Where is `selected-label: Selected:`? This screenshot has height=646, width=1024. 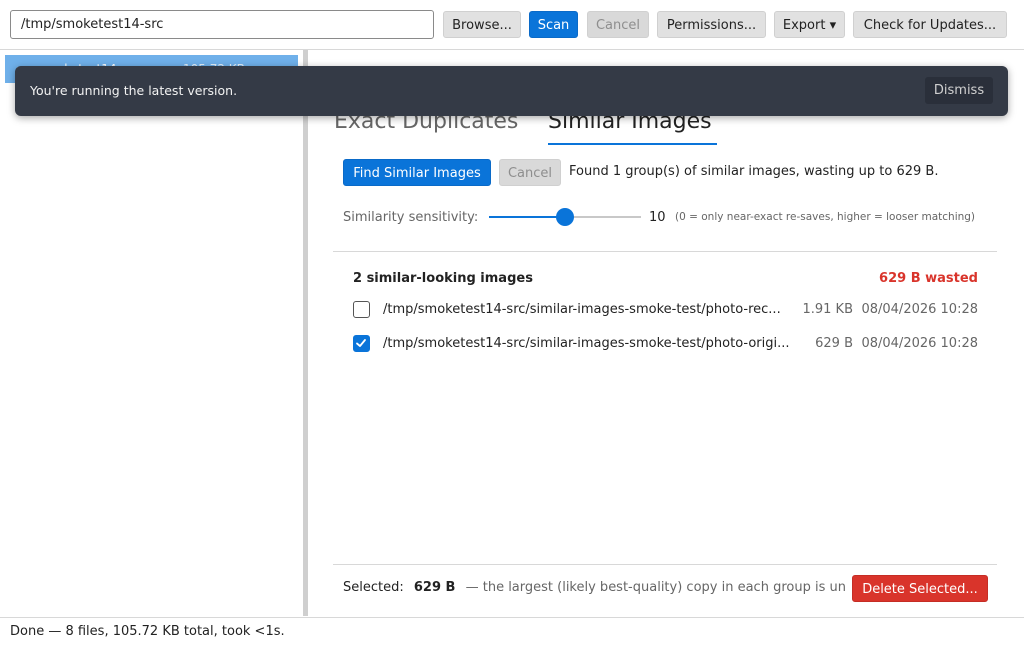 selected-label: Selected: is located at coordinates (373, 587).